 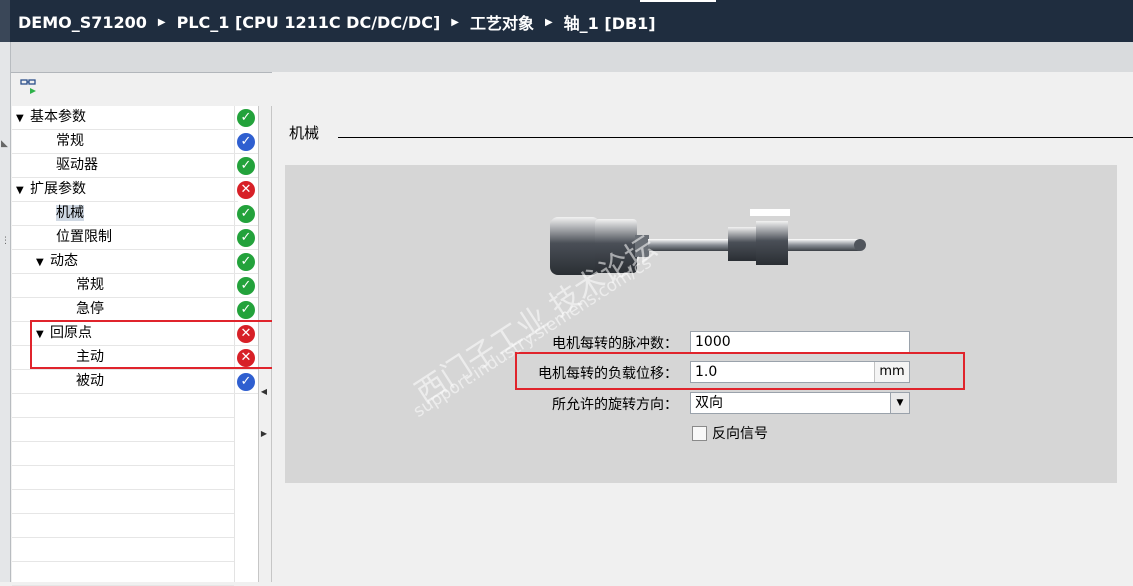 I want to click on tree-item-basic-params: ▼ 基本参数, so click(x=125, y=118).